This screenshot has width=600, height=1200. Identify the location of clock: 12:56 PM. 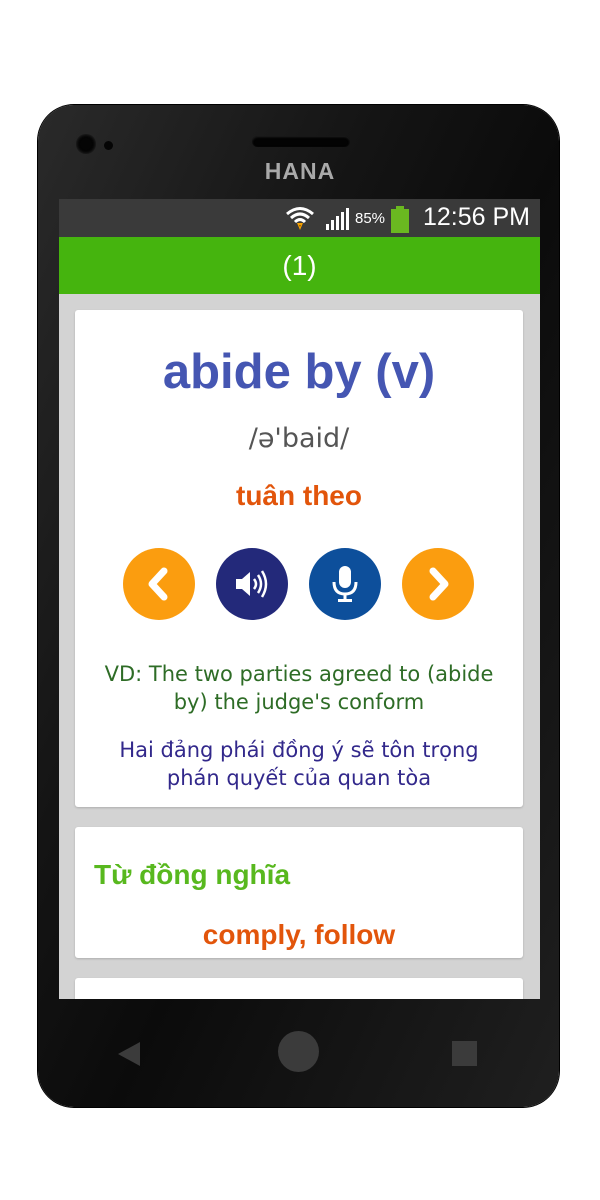
(476, 217).